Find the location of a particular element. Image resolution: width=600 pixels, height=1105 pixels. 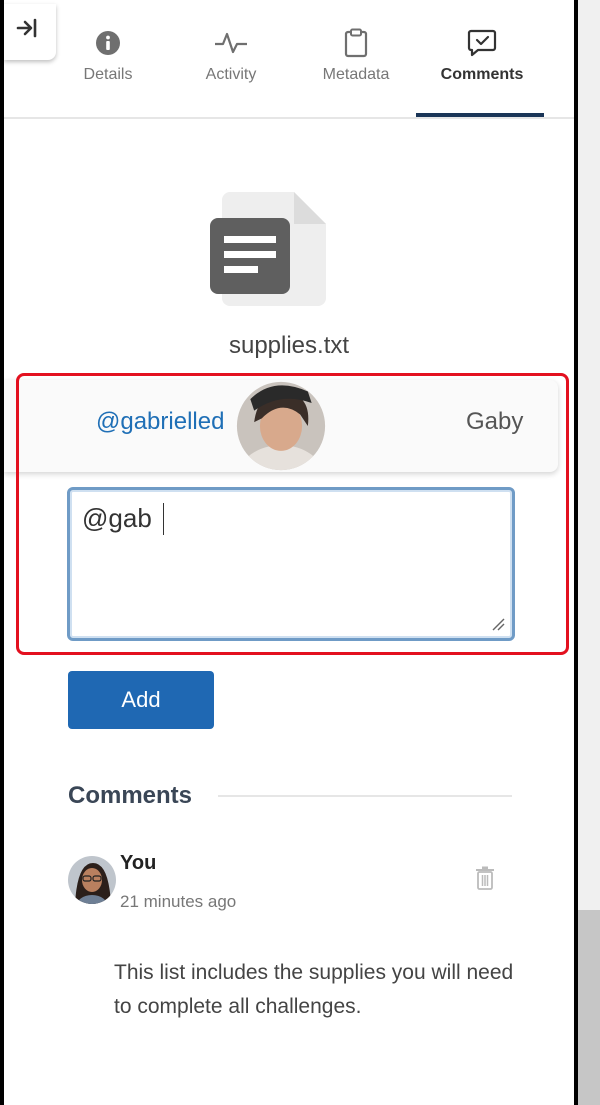

comment-timestamp: 21 minutes ago is located at coordinates (178, 901).